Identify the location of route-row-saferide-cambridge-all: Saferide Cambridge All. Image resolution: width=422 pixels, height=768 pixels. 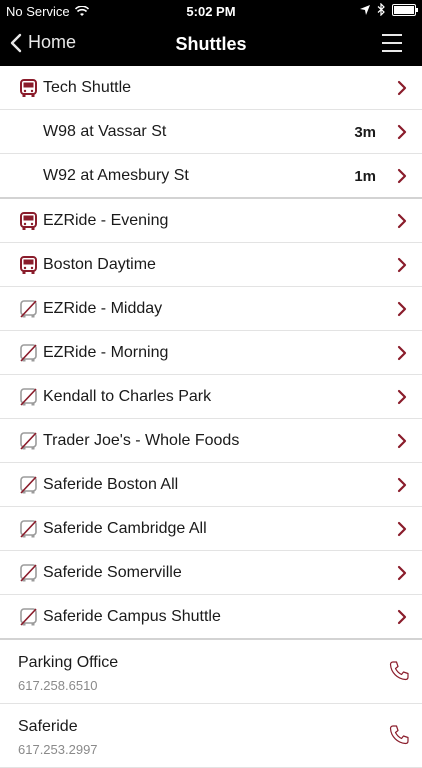
(211, 529).